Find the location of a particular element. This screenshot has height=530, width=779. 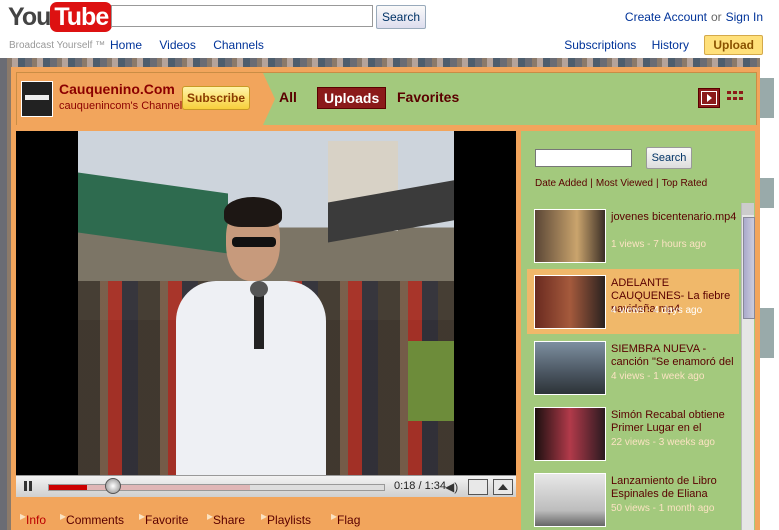

logo-you: You is located at coordinates (29, 17).